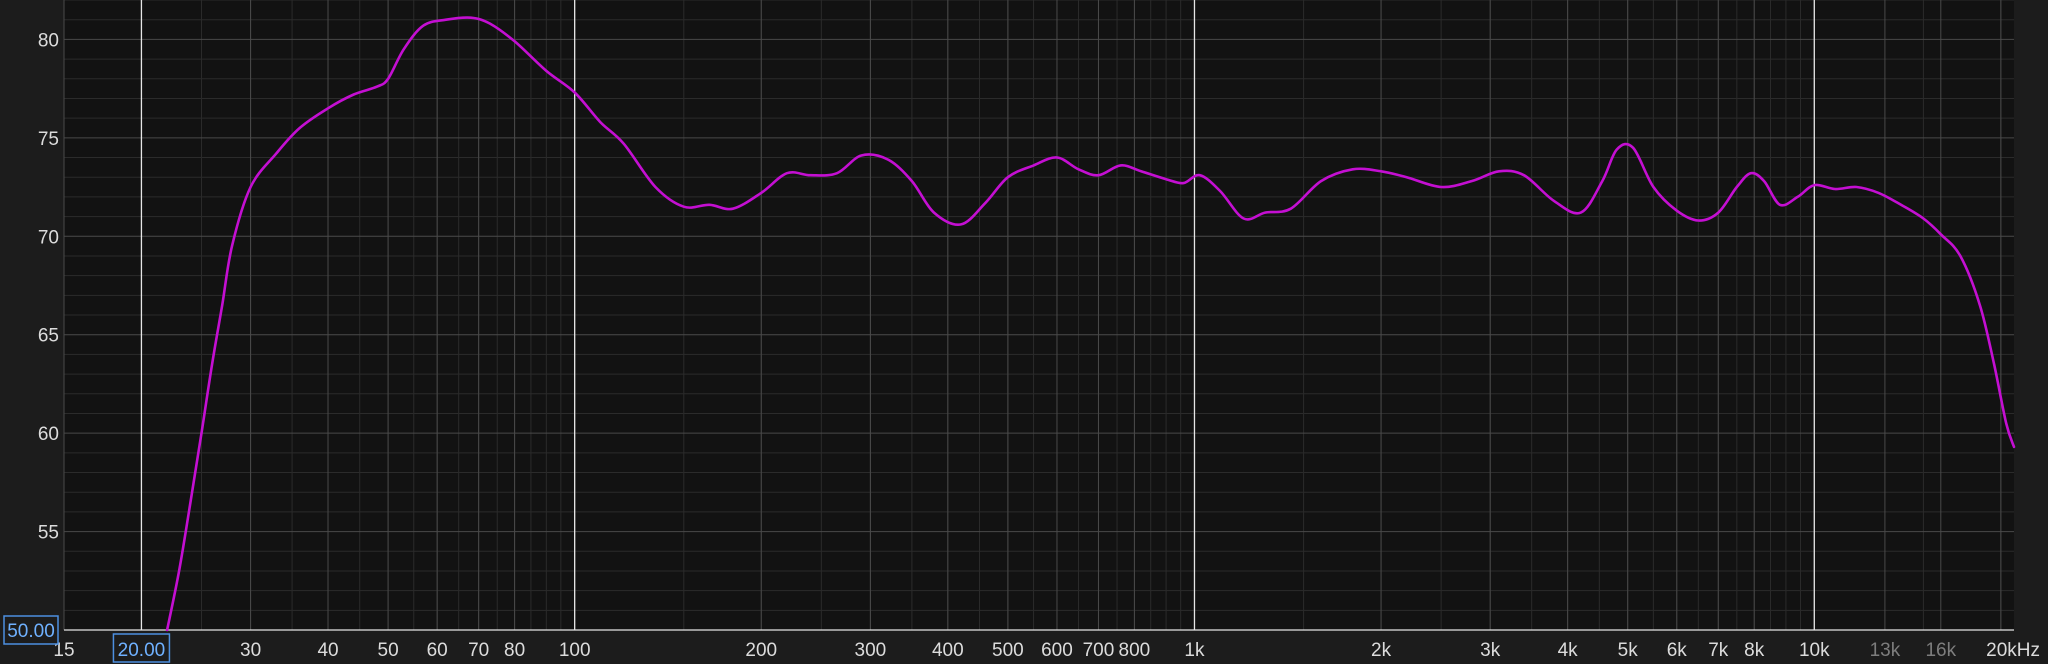 This screenshot has width=2048, height=664. Describe the element at coordinates (1677, 650) in the screenshot. I see `x-tick-label: 6k` at that location.